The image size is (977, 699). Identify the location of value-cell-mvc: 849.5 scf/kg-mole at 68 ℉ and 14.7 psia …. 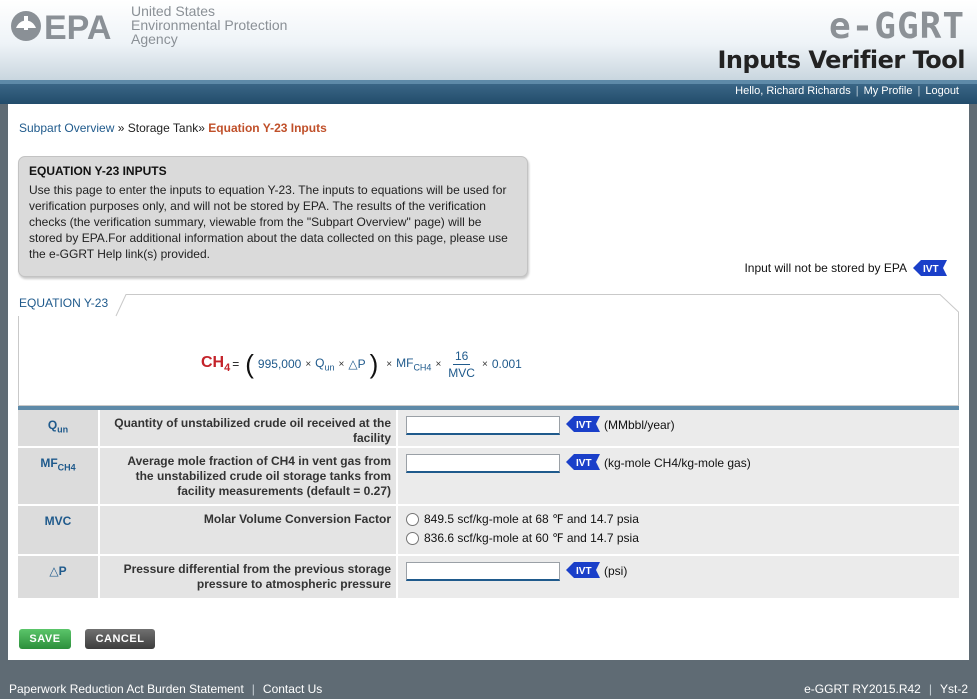
(678, 530).